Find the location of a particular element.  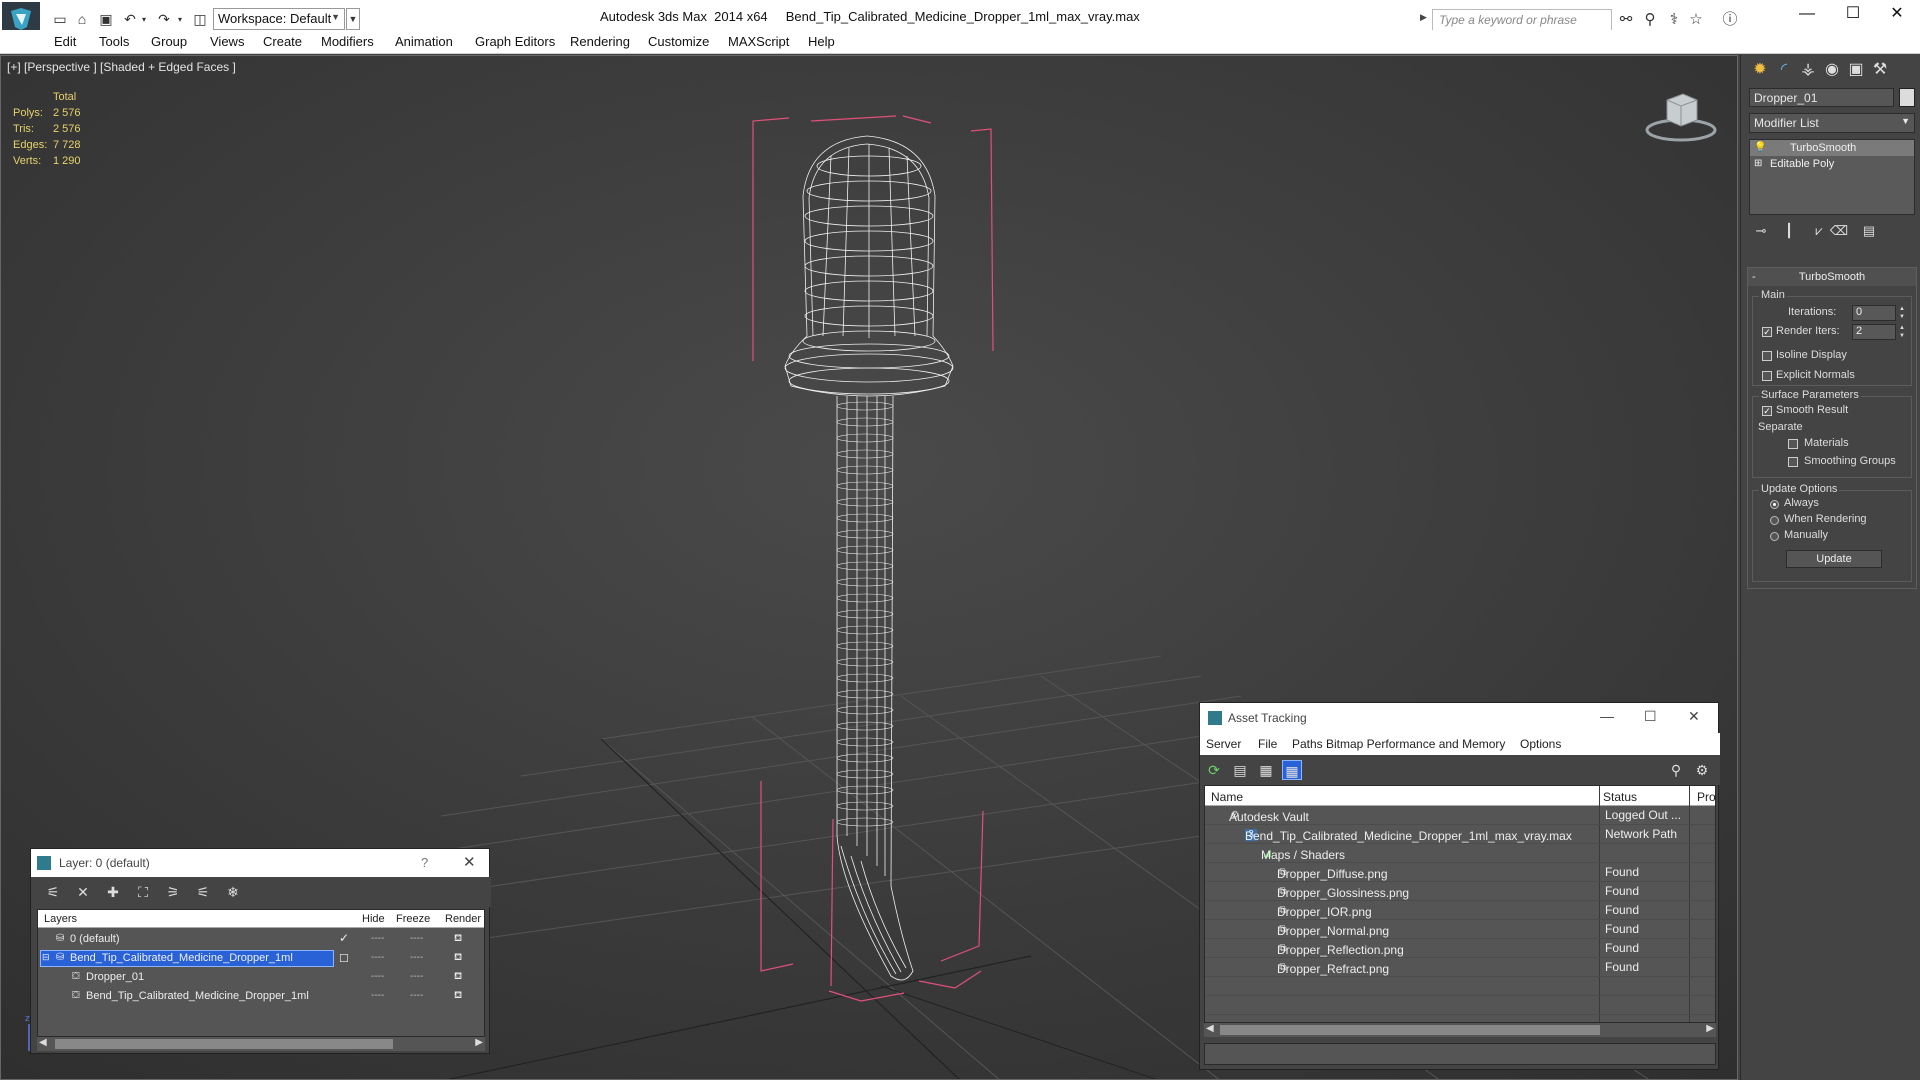

stack-item-editable-poly: ⊞ Editable Poly is located at coordinates (1832, 164).